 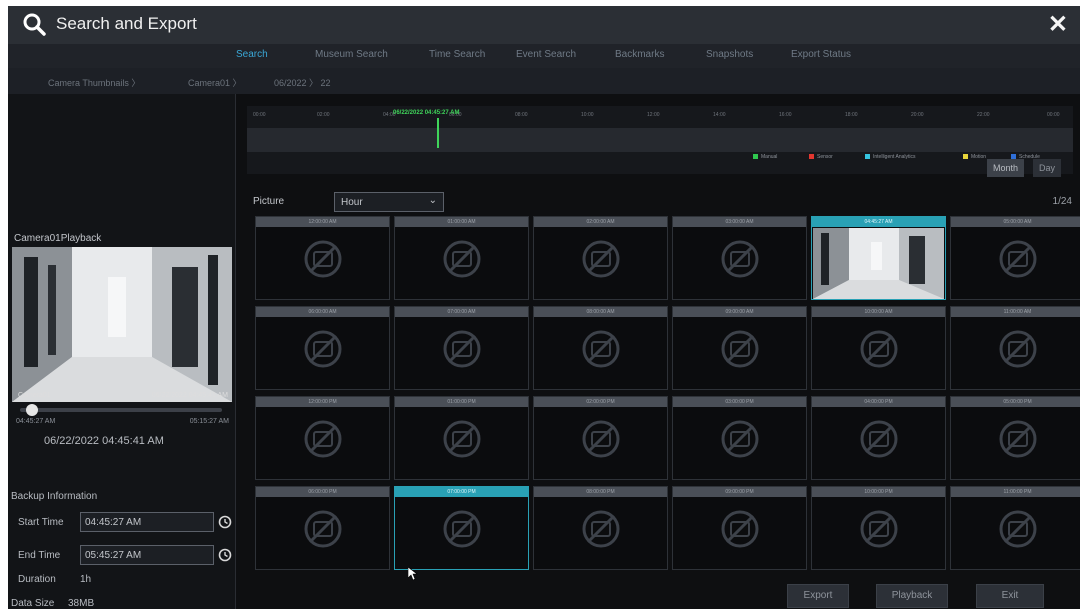 I want to click on timeline-tick: 14:00, so click(x=719, y=115).